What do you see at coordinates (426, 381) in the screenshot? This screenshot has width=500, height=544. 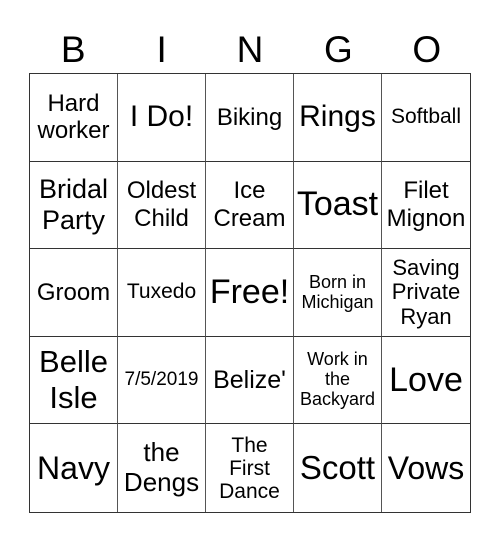 I see `bingo-cell: Love` at bounding box center [426, 381].